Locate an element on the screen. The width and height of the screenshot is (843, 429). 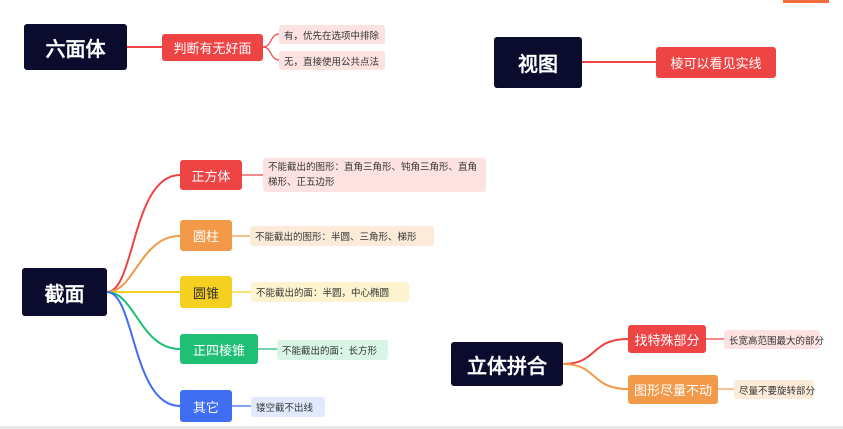
leaf-node-section-other: 镂空截不出线 is located at coordinates (288, 407).